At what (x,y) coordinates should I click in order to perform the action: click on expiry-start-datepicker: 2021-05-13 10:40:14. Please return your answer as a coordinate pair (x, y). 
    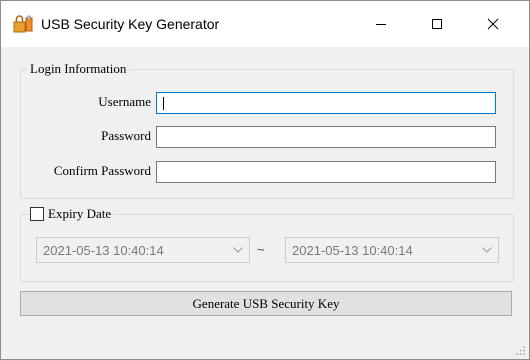
    Looking at the image, I should click on (143, 250).